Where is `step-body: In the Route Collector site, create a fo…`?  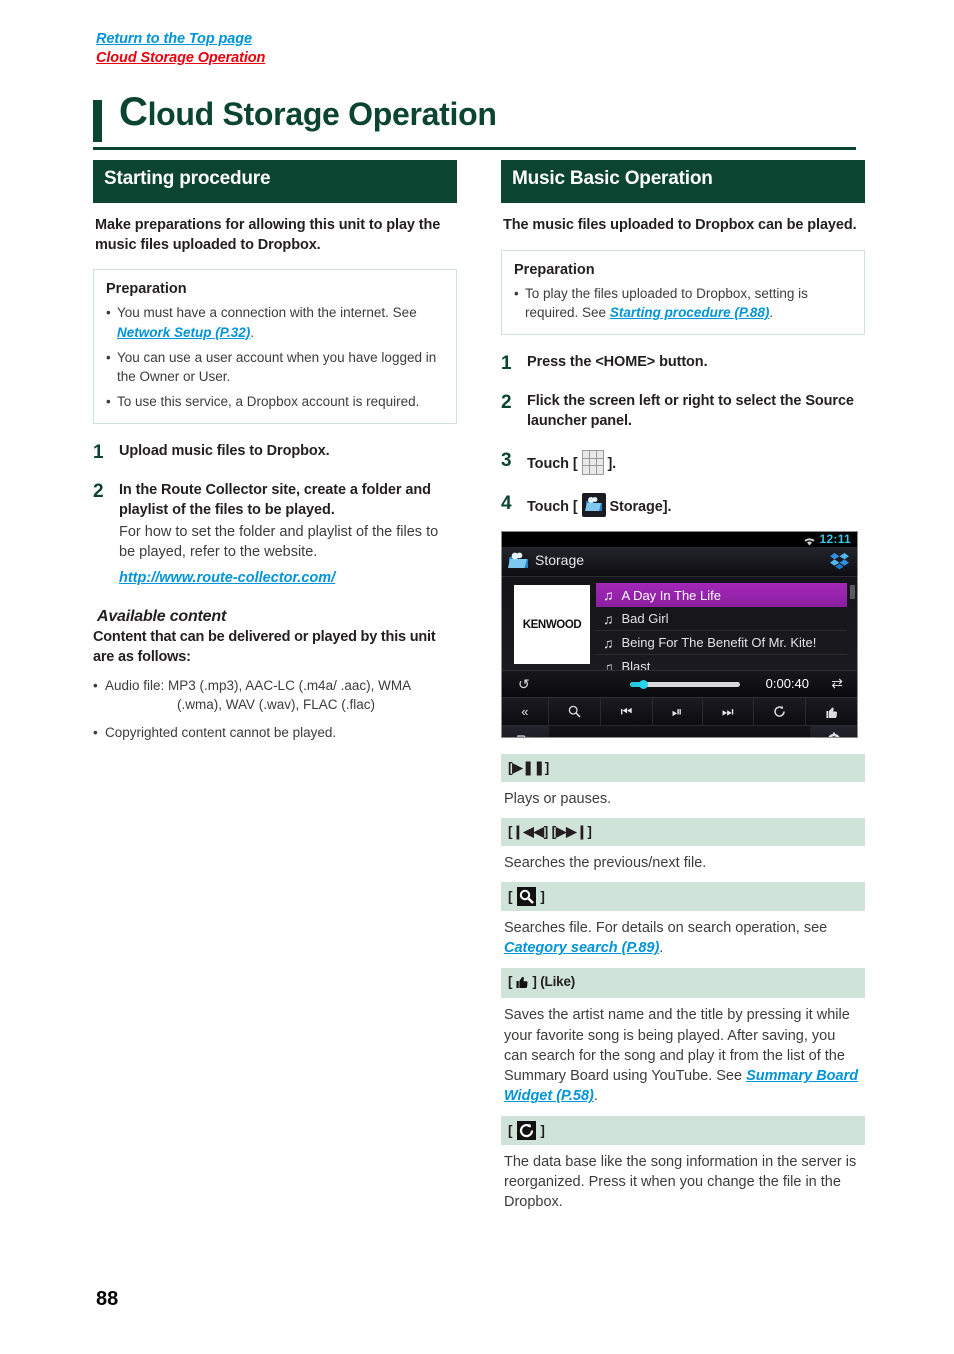 step-body: In the Route Collector site, create a fo… is located at coordinates (288, 533).